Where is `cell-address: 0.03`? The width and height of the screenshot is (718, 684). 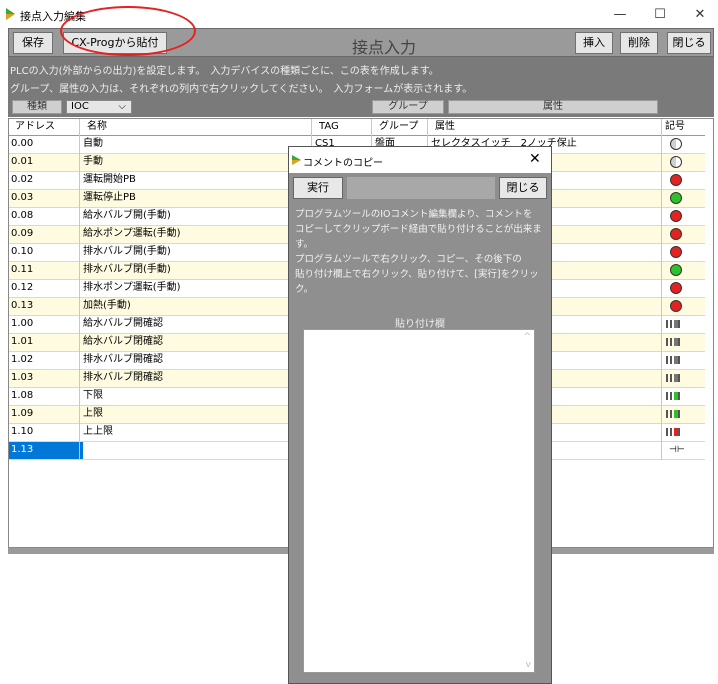 cell-address: 0.03 is located at coordinates (40, 198).